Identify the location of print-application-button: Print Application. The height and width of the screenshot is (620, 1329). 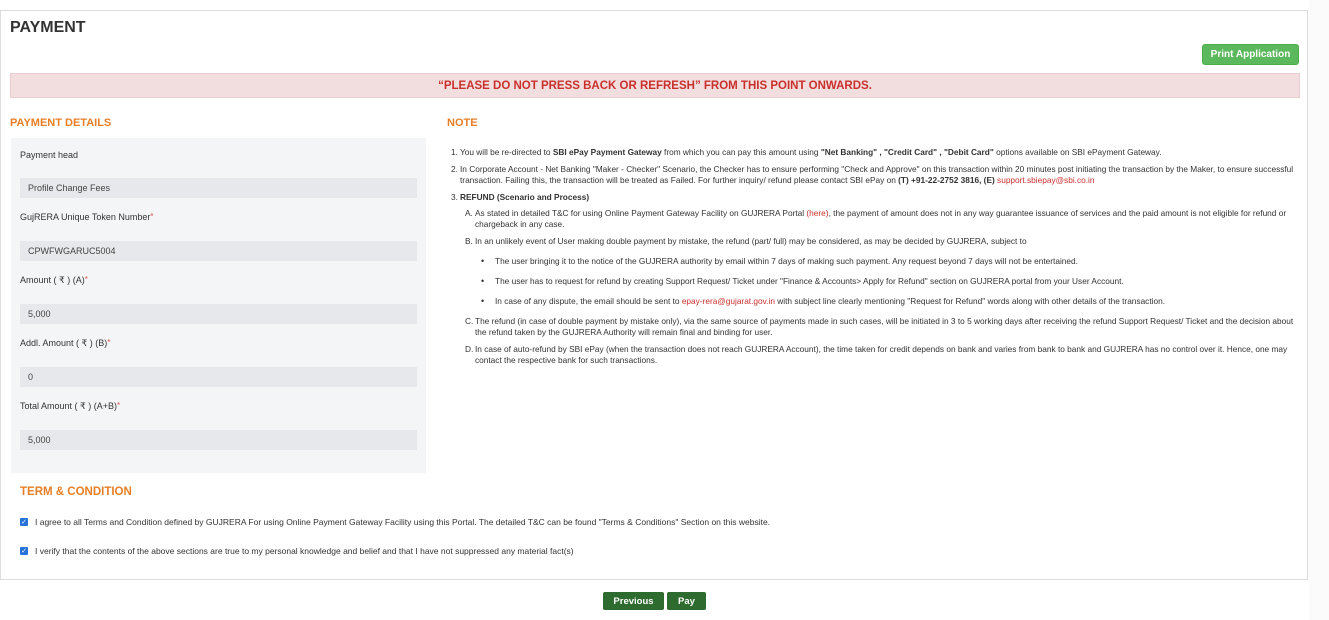
(1250, 54).